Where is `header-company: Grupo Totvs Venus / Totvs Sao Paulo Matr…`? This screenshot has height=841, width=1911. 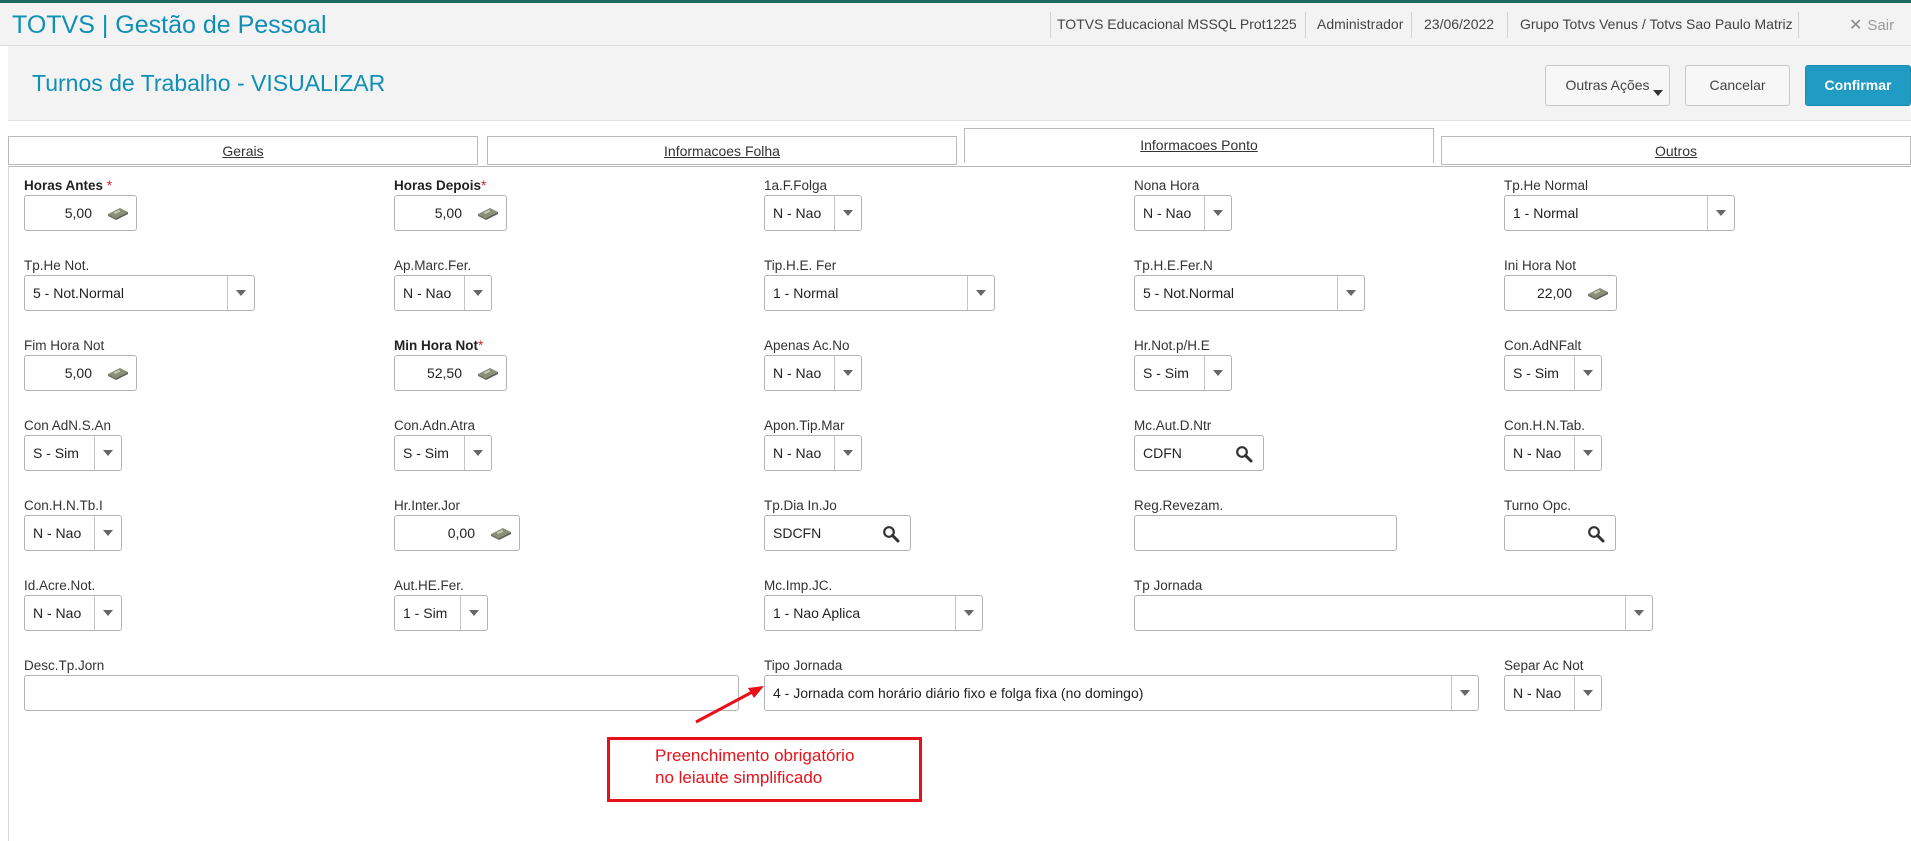 header-company: Grupo Totvs Venus / Totvs Sao Paulo Matr… is located at coordinates (1656, 24).